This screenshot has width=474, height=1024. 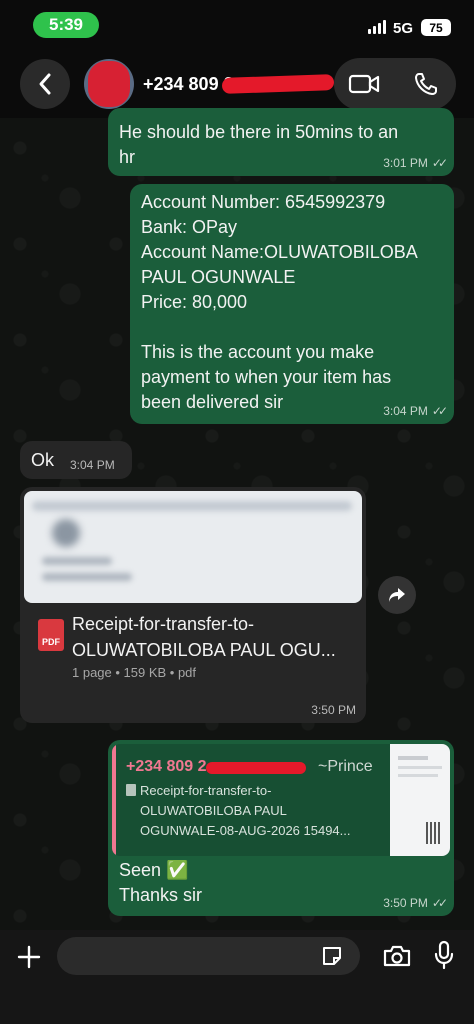 I want to click on network-label: 5G, so click(x=403, y=28).